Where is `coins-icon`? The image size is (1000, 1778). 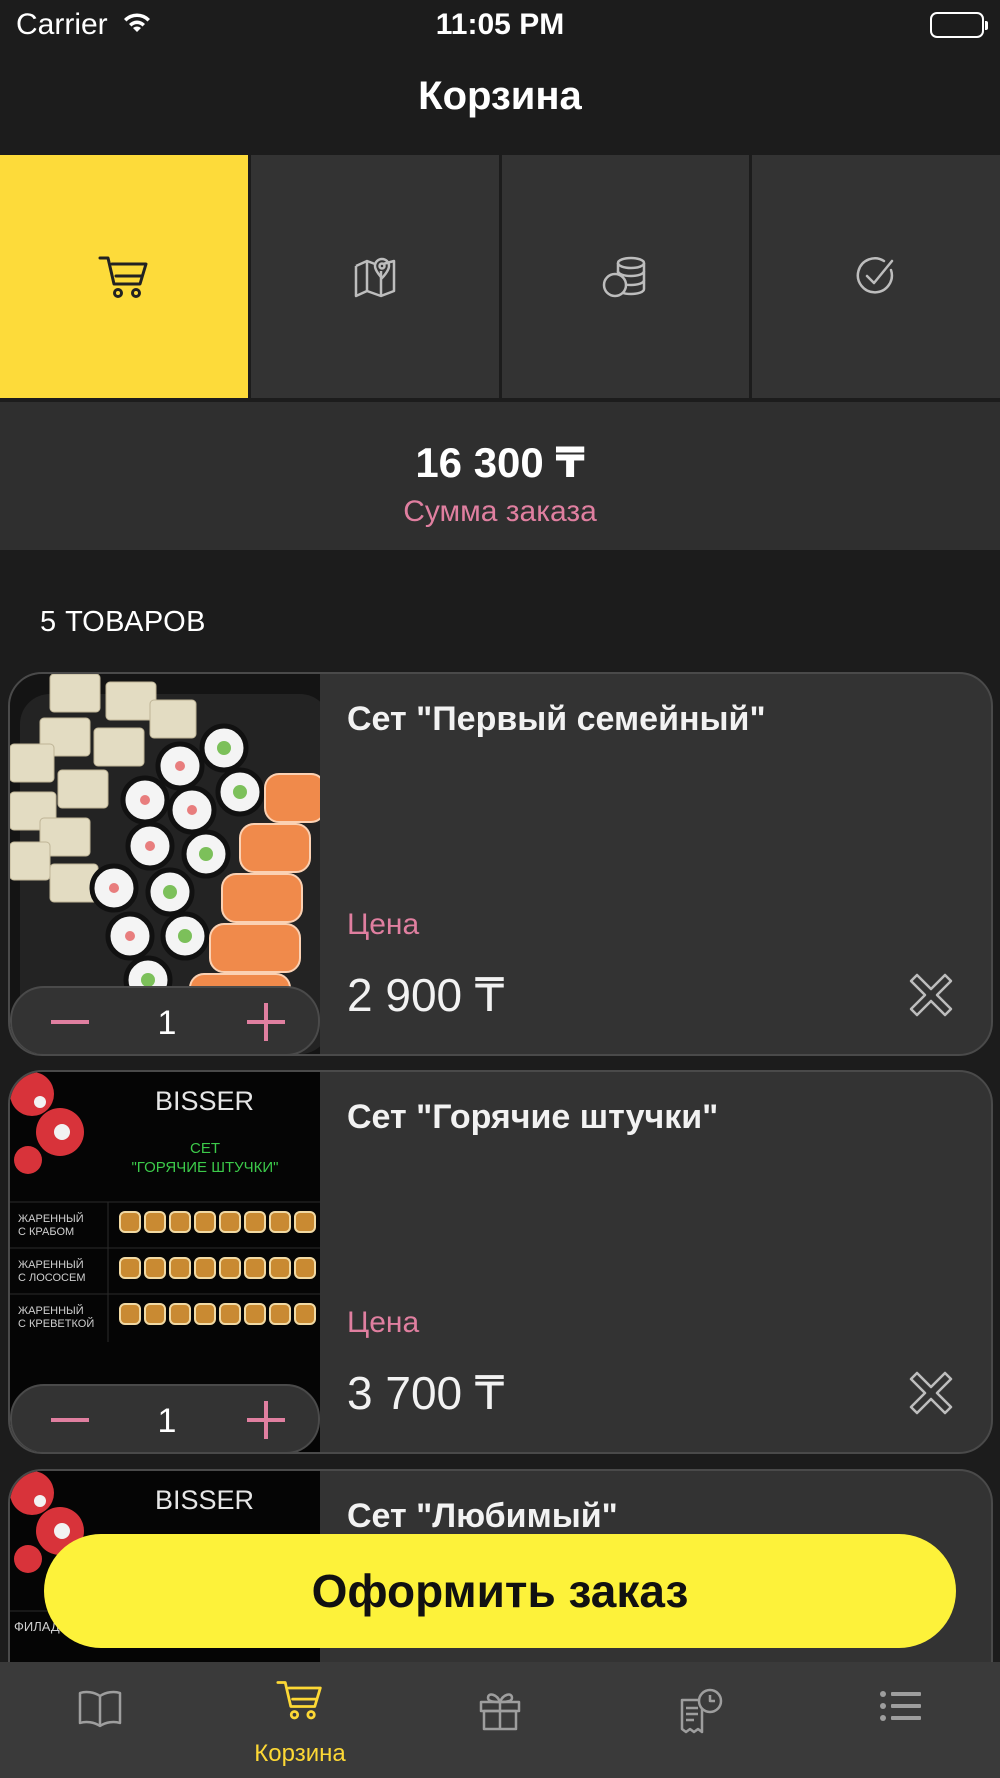 coins-icon is located at coordinates (624, 276).